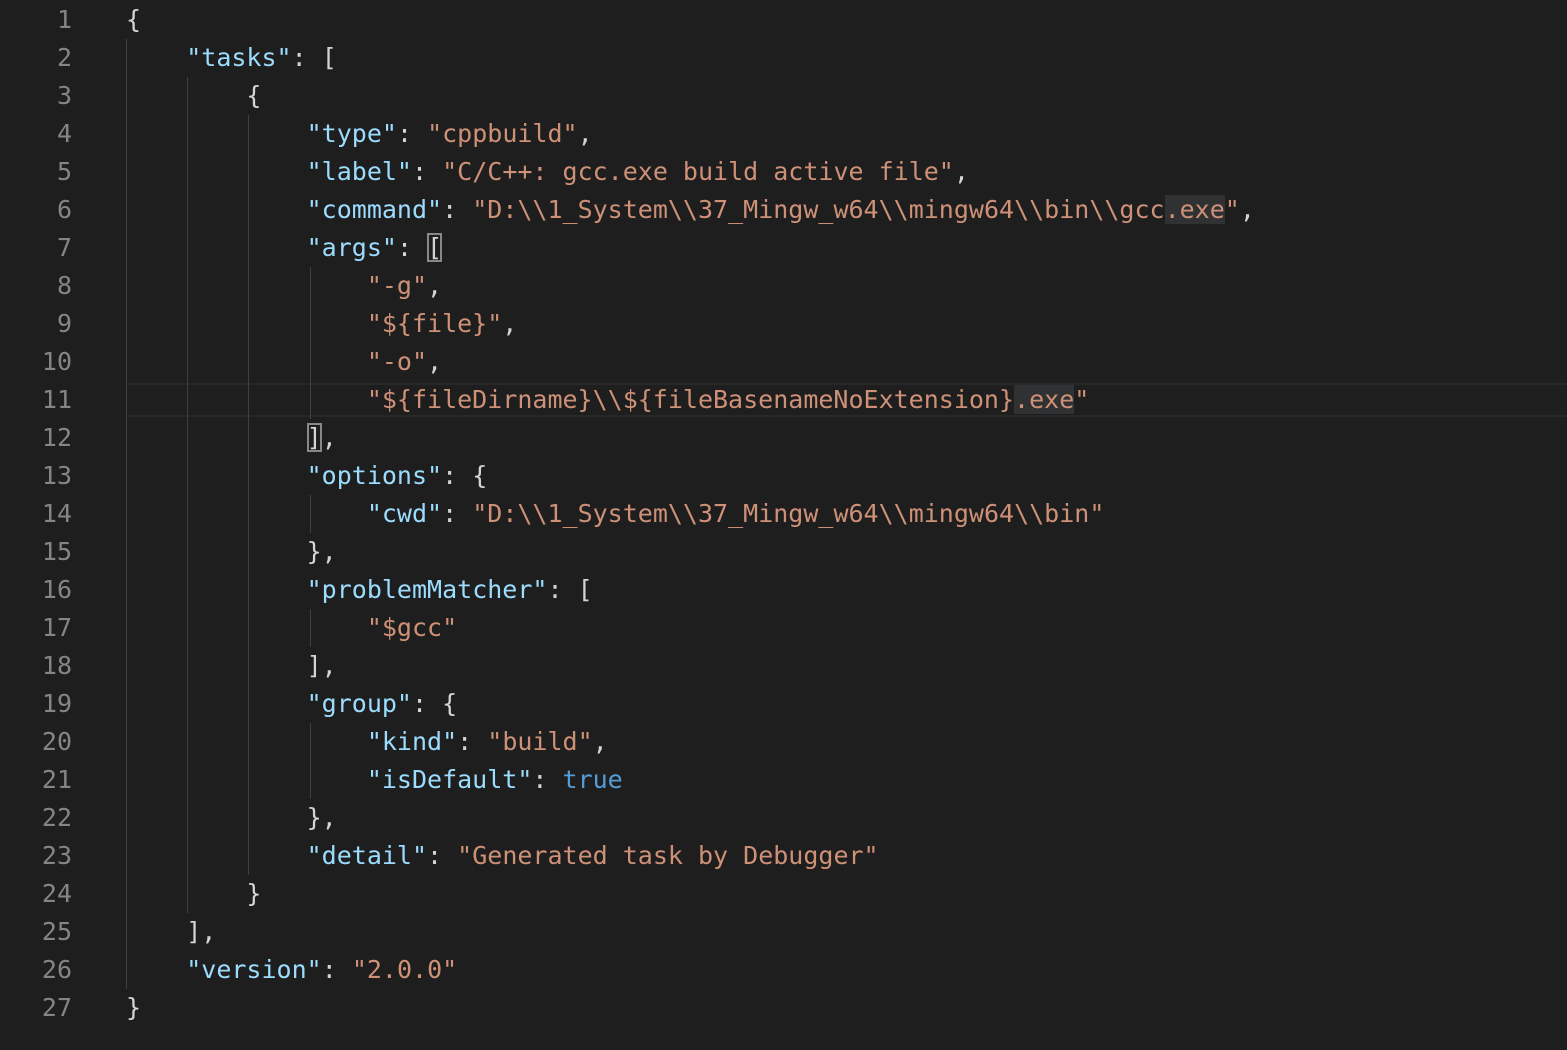 This screenshot has height=1050, width=1567. Describe the element at coordinates (783, 780) in the screenshot. I see `code-line: 21 "isDefault": true` at that location.